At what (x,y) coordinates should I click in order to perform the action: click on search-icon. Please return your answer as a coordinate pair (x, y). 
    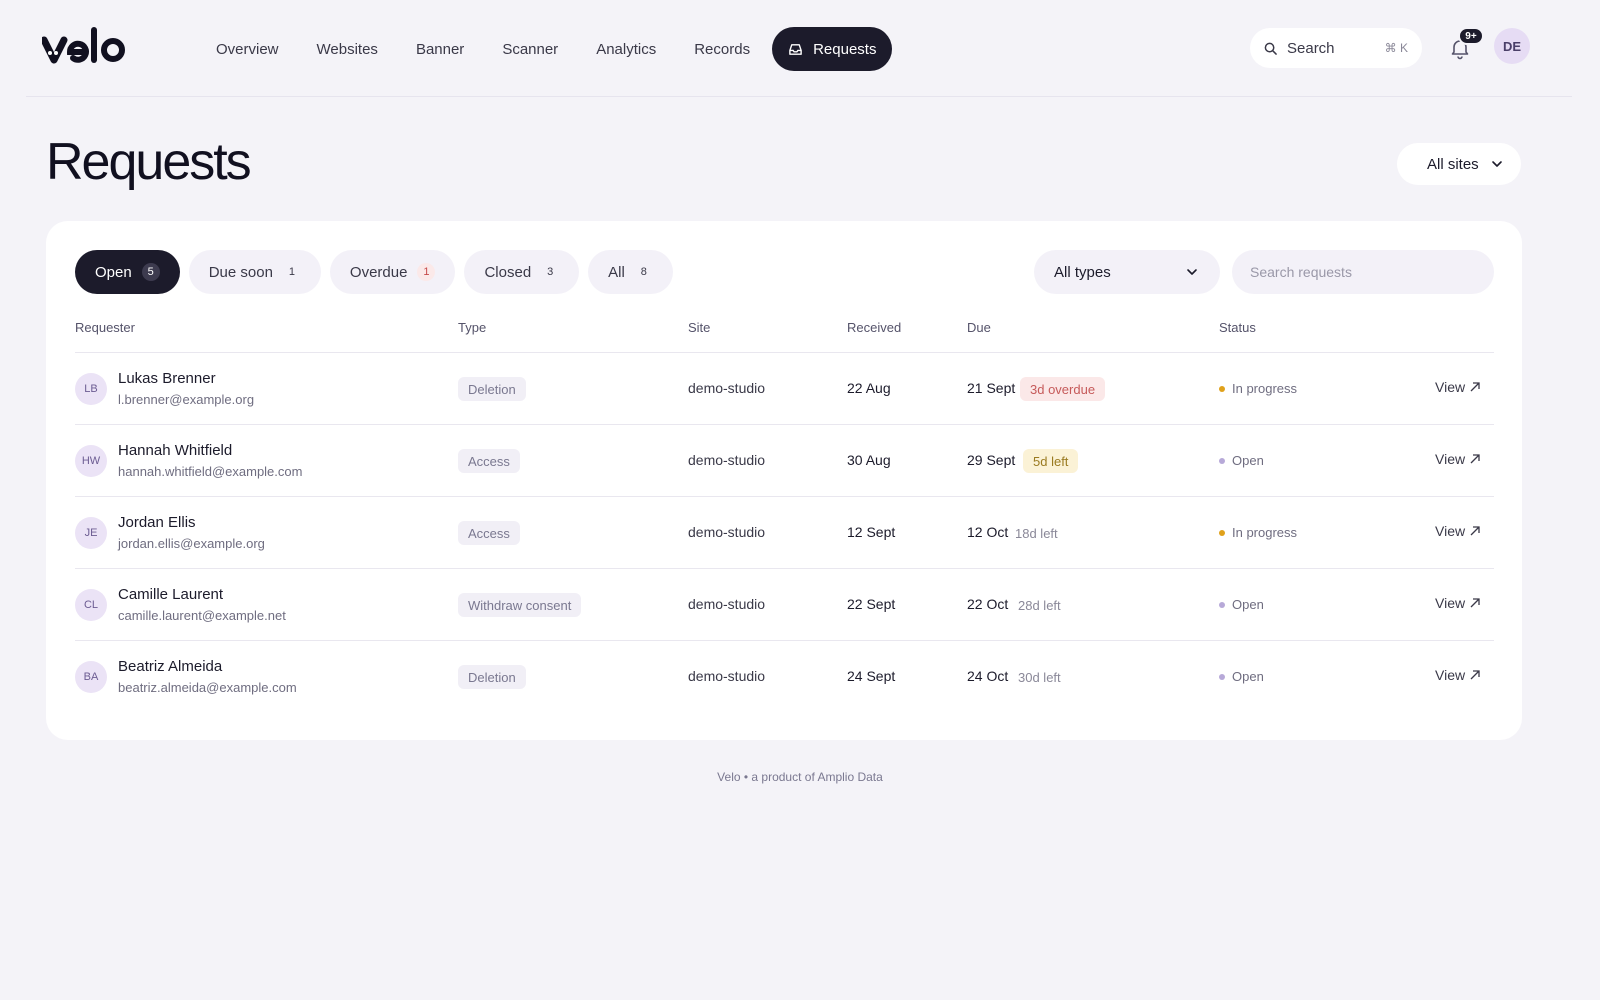
    Looking at the image, I should click on (1270, 48).